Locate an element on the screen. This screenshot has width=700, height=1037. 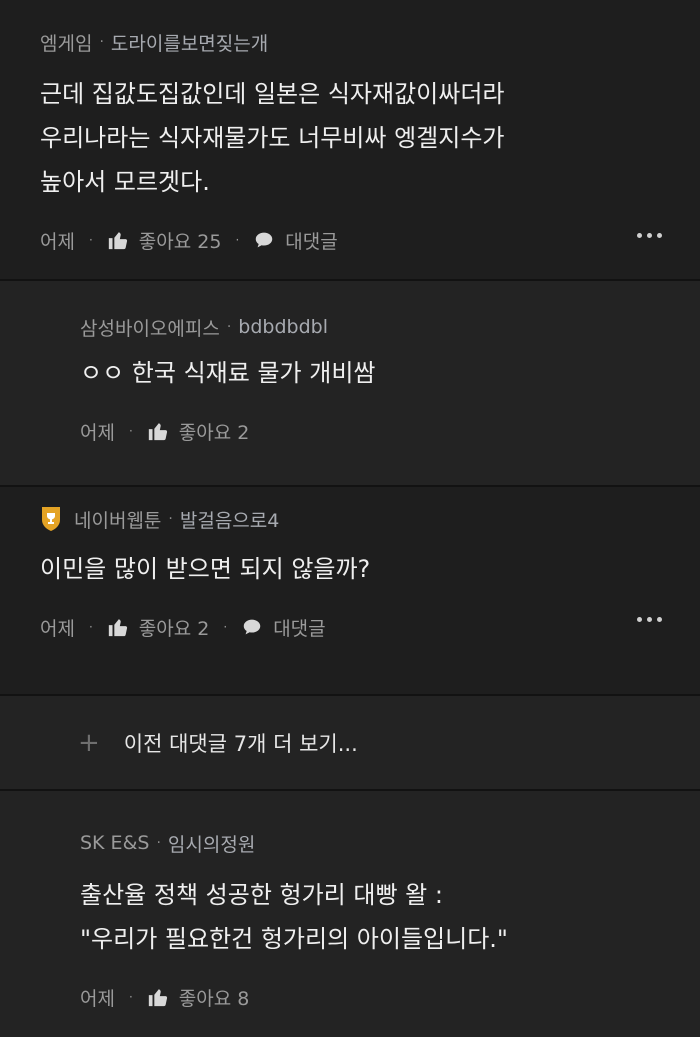
company-label: 네이버웹툰 is located at coordinates (118, 520).